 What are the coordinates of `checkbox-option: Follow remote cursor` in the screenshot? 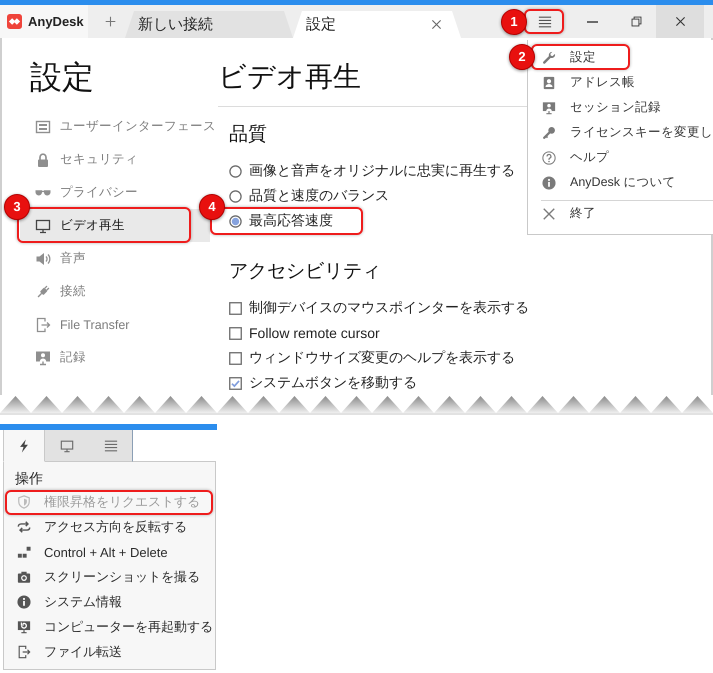 It's located at (304, 333).